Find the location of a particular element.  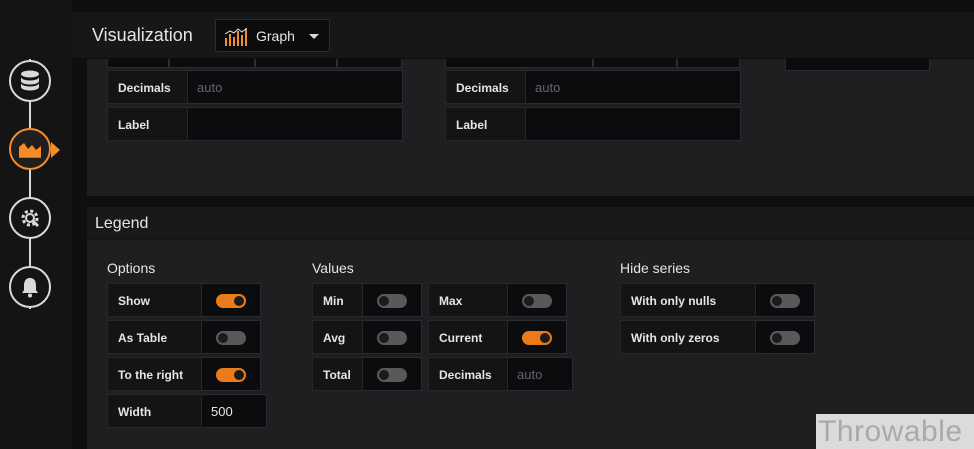

values-min-row: Min is located at coordinates (367, 300).